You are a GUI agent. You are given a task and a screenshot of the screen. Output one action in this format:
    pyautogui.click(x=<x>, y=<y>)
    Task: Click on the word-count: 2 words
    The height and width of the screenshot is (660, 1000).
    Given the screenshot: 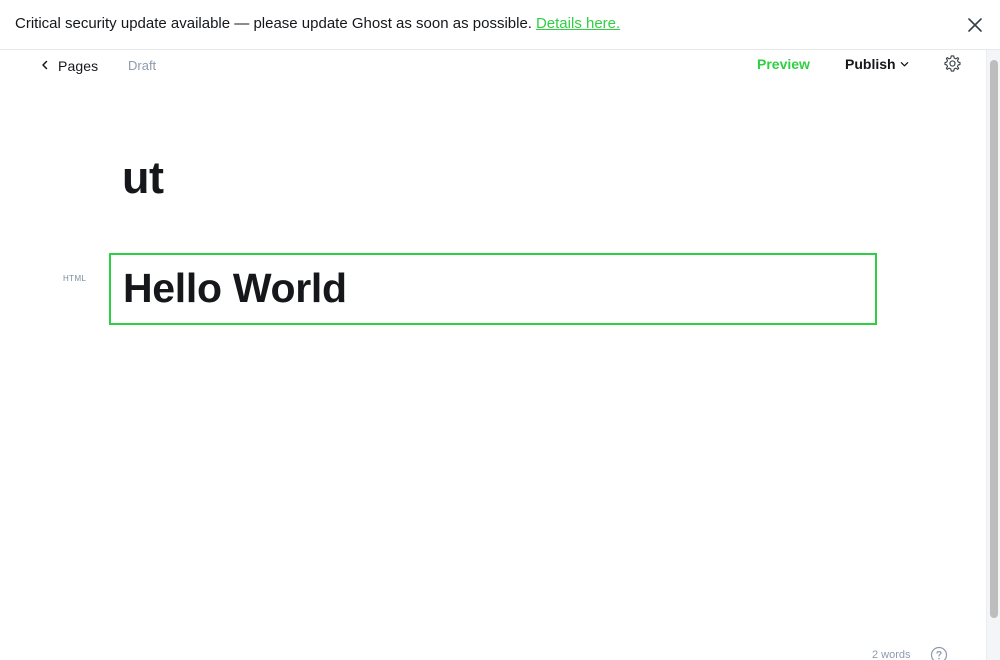 What is the action you would take?
    pyautogui.click(x=891, y=654)
    